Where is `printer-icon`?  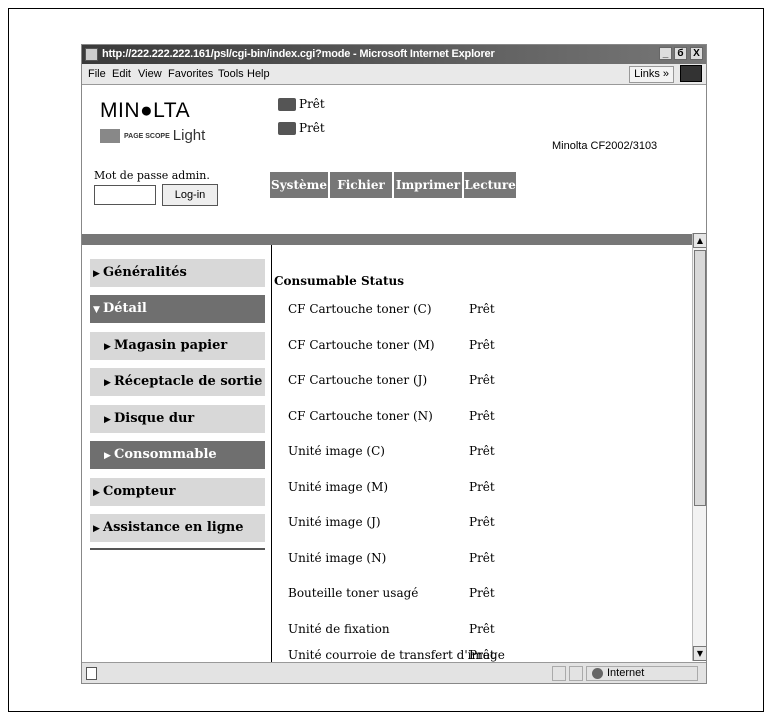 printer-icon is located at coordinates (287, 104).